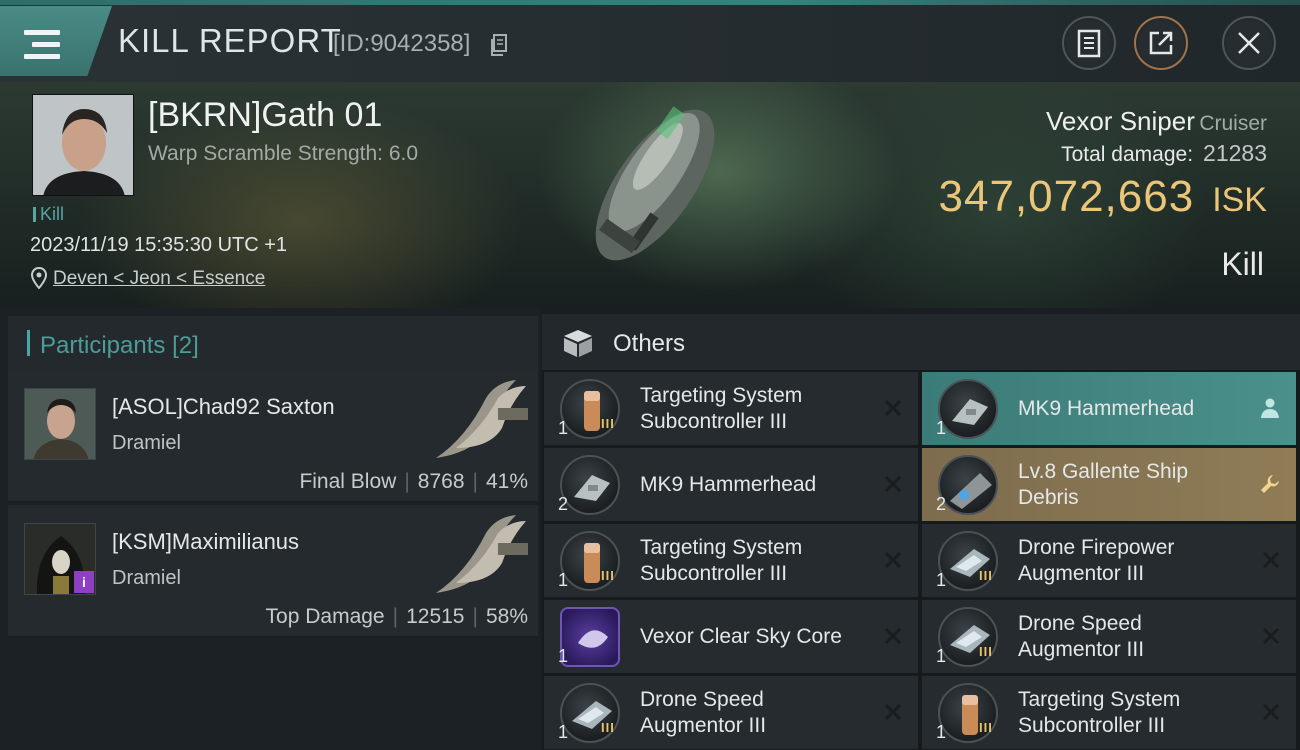 This screenshot has width=1300, height=750. Describe the element at coordinates (499, 45) in the screenshot. I see `copy-icon` at that location.